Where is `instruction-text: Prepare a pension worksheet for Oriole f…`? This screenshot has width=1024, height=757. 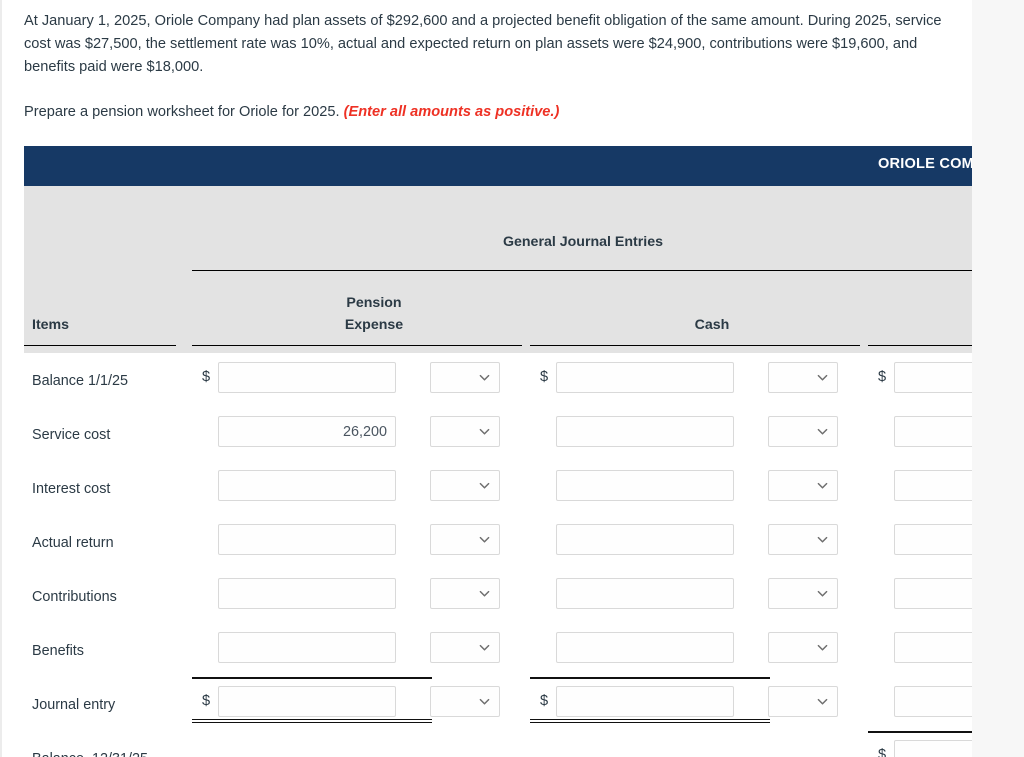
instruction-text: Prepare a pension worksheet for Oriole f… is located at coordinates (182, 112).